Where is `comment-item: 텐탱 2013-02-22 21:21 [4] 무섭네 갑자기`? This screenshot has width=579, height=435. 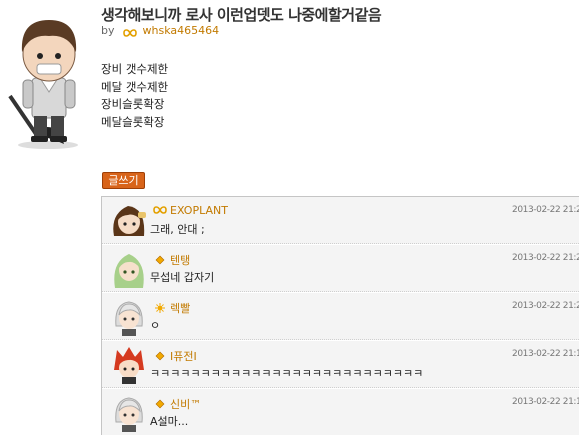
comment-item: 텐탱 2013-02-22 21:21 [4] 무섭네 갑자기 is located at coordinates (340, 268).